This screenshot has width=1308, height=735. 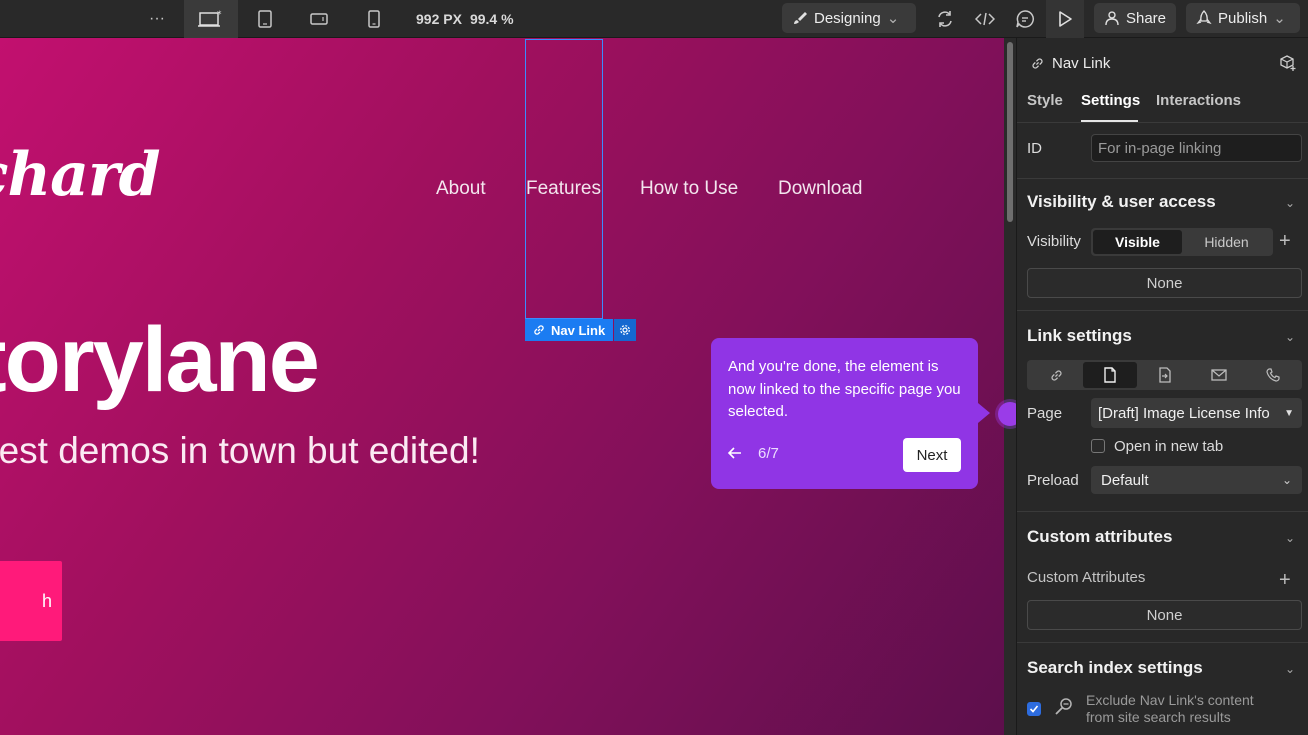 What do you see at coordinates (820, 189) in the screenshot?
I see `nav-link-download: Download` at bounding box center [820, 189].